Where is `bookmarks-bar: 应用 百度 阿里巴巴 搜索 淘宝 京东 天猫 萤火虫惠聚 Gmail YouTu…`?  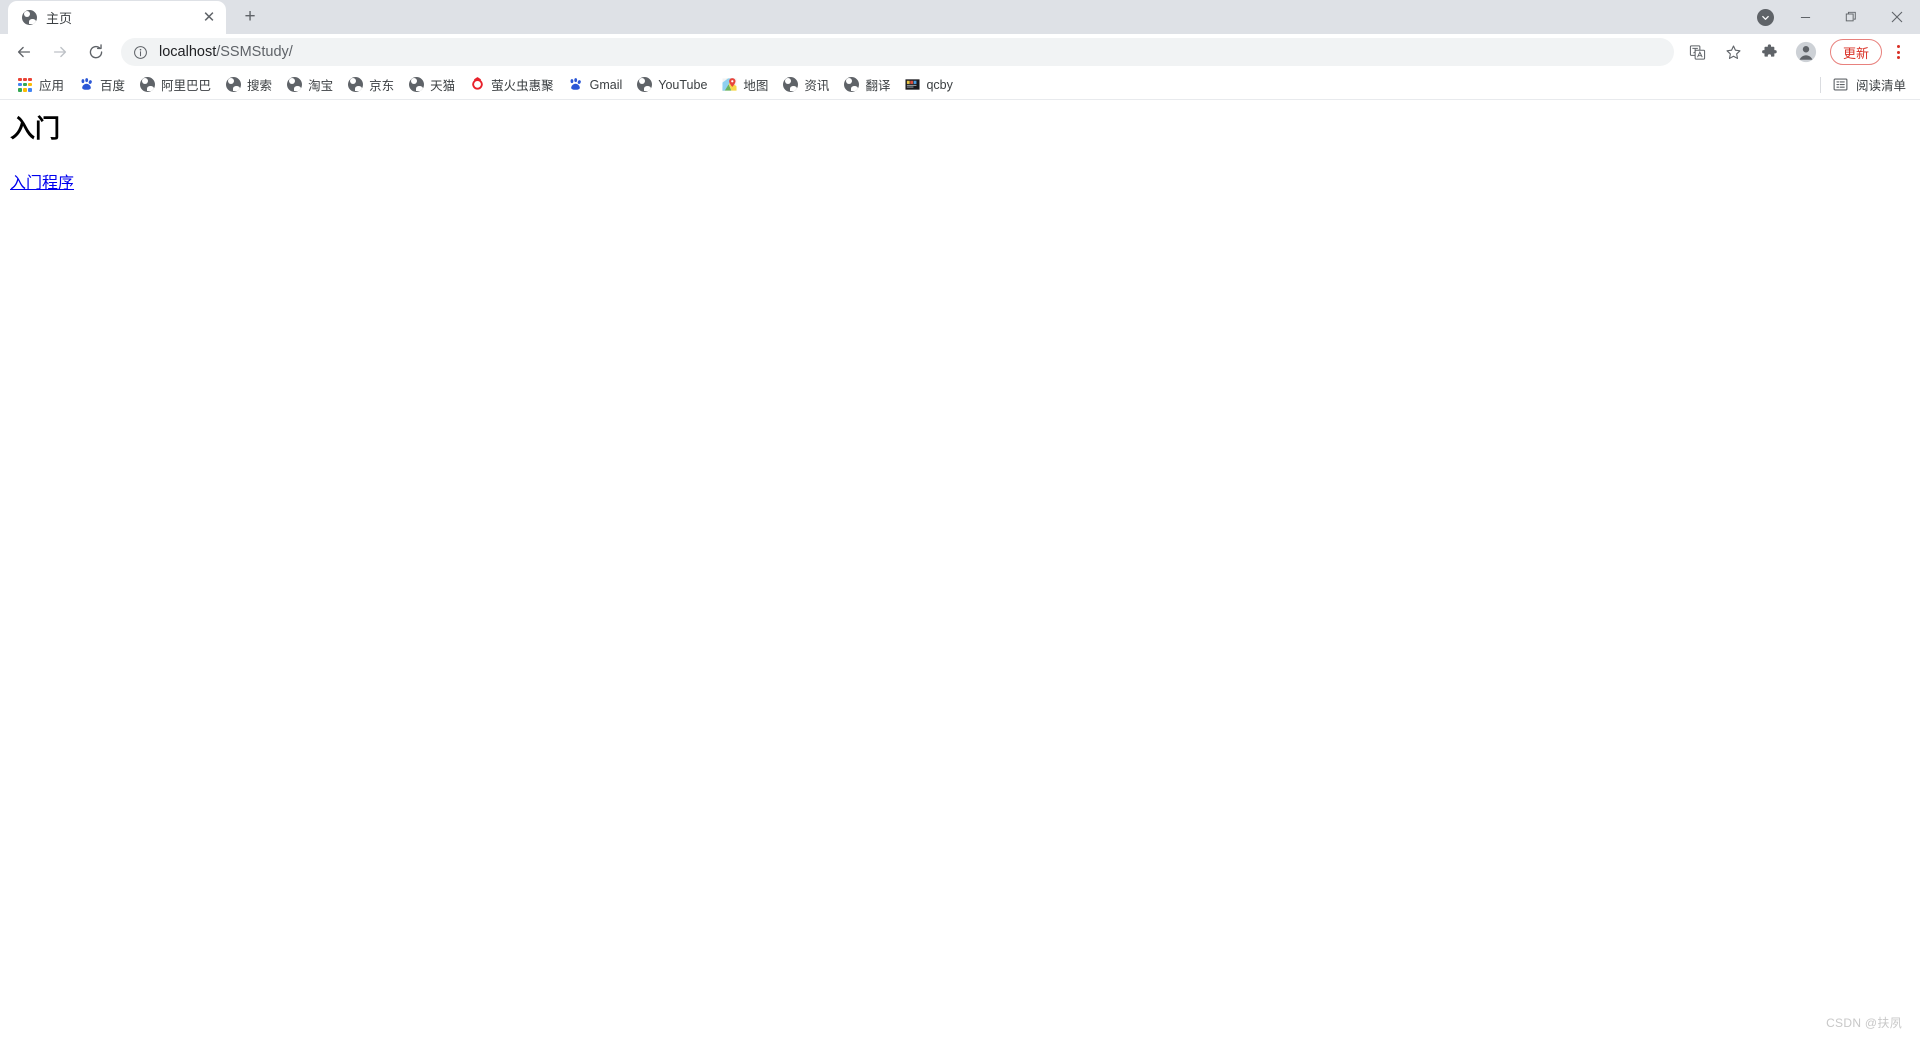
bookmarks-bar: 应用 百度 阿里巴巴 搜索 淘宝 京东 天猫 萤火虫惠聚 Gmail YouTu… is located at coordinates (960, 85).